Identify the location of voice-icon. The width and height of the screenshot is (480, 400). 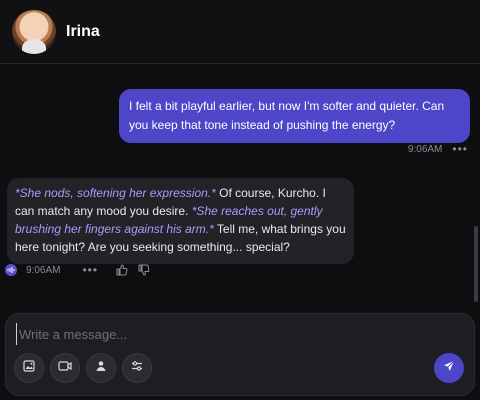
(101, 368).